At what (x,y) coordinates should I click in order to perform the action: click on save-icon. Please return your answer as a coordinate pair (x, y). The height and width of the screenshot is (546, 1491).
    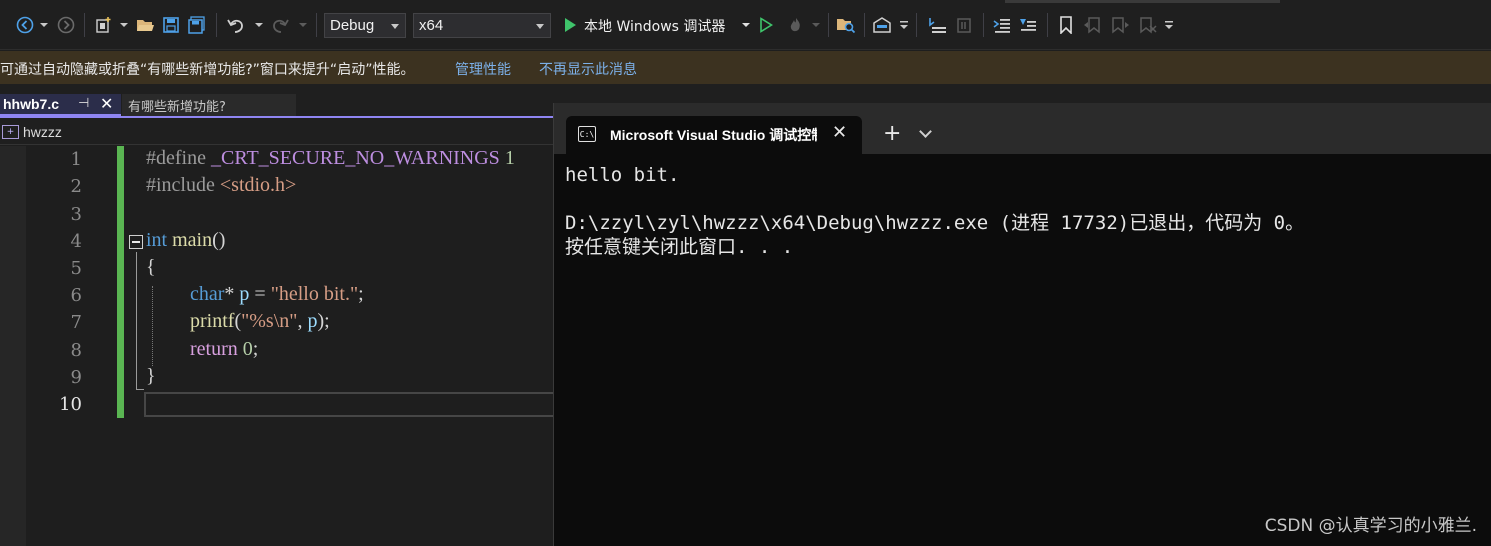
    Looking at the image, I should click on (171, 25).